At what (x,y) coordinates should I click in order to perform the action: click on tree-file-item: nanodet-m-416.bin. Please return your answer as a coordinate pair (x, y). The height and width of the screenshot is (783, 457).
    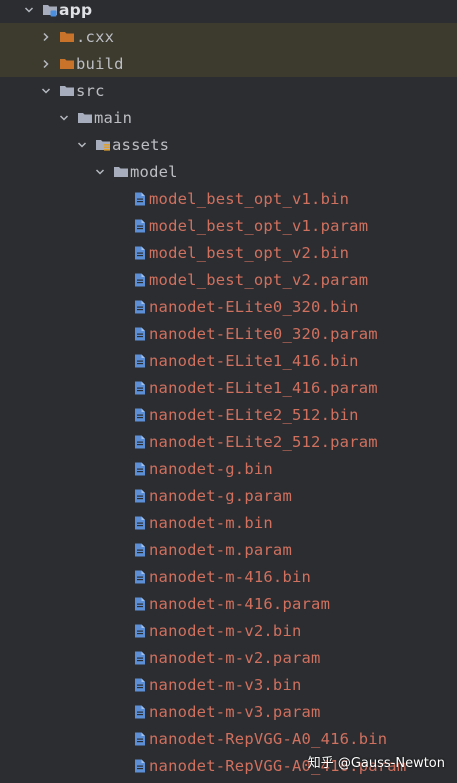
    Looking at the image, I should click on (228, 576).